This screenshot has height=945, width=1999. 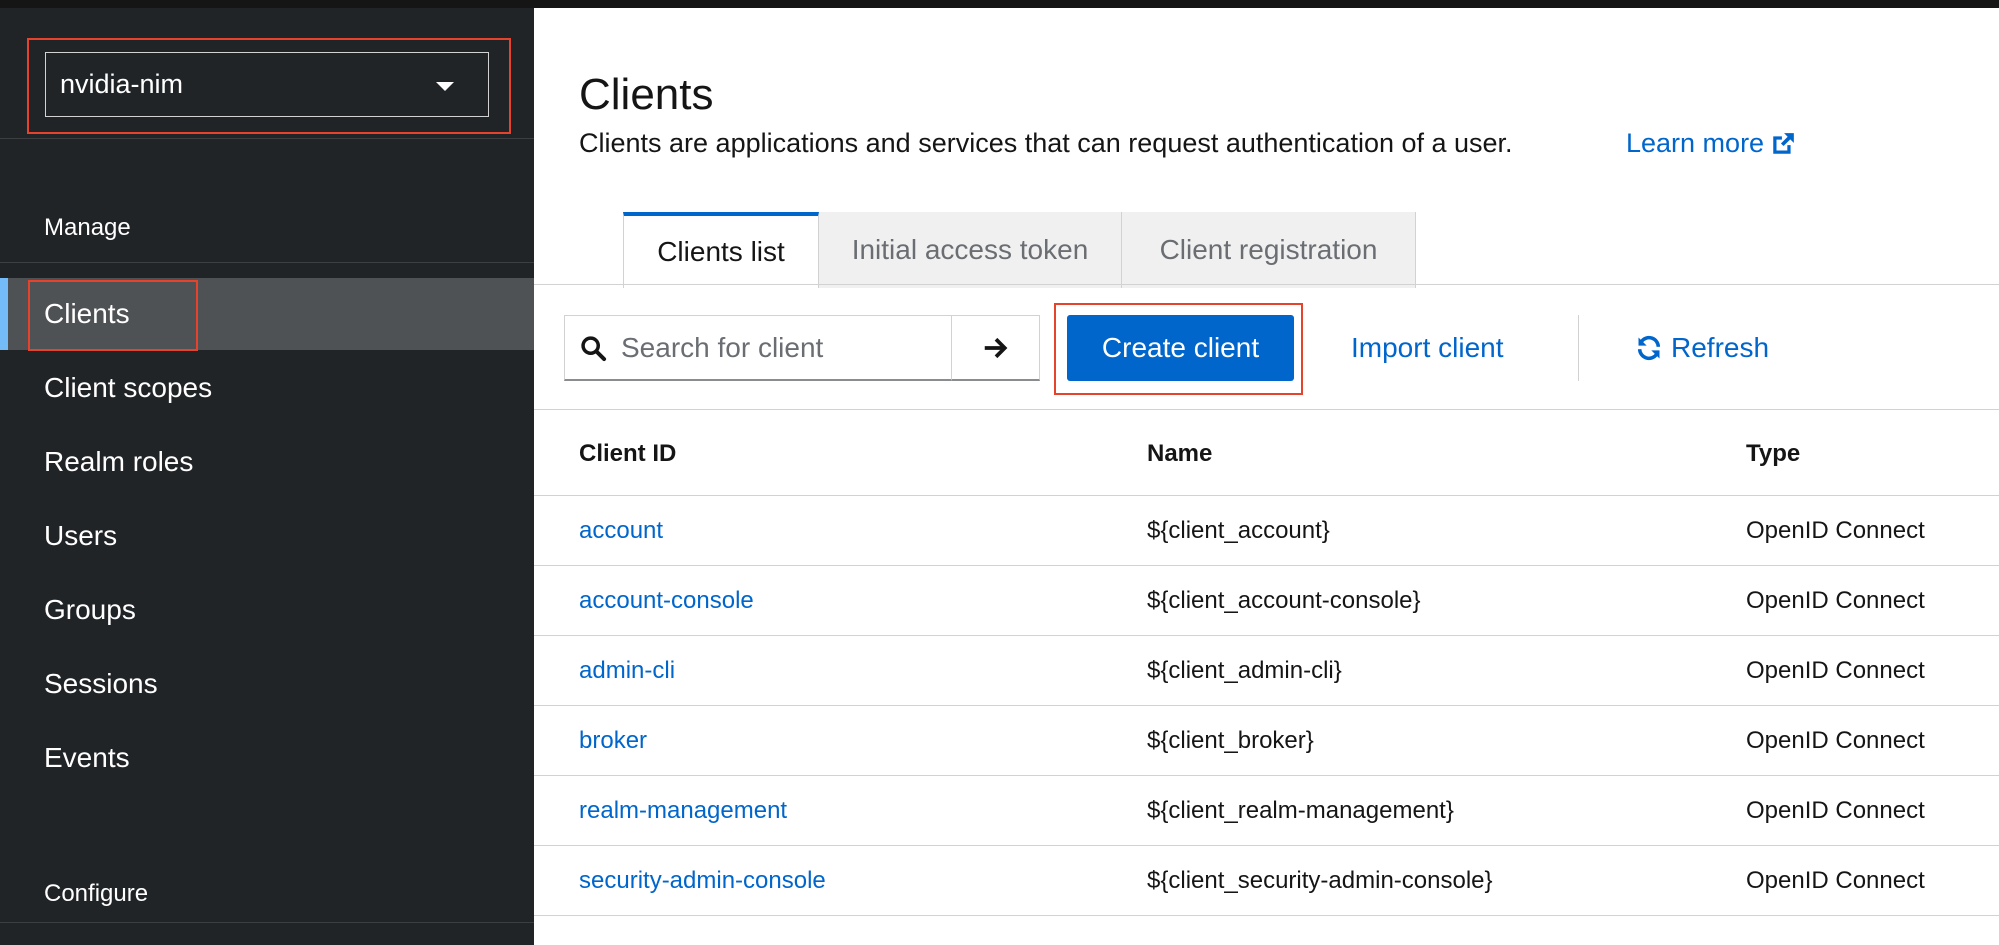 I want to click on client-name: ${client_admin-cli}, so click(x=1244, y=670).